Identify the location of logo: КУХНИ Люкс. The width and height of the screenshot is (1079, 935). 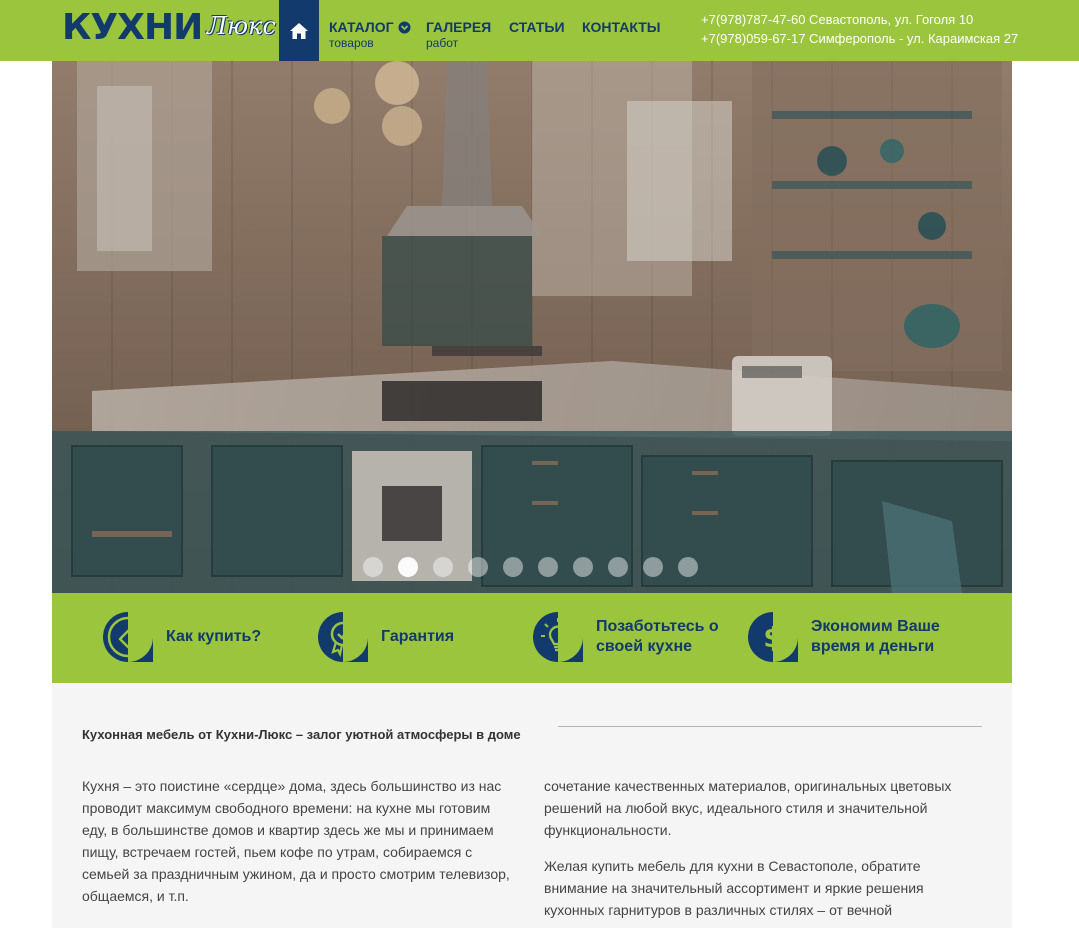
(169, 32).